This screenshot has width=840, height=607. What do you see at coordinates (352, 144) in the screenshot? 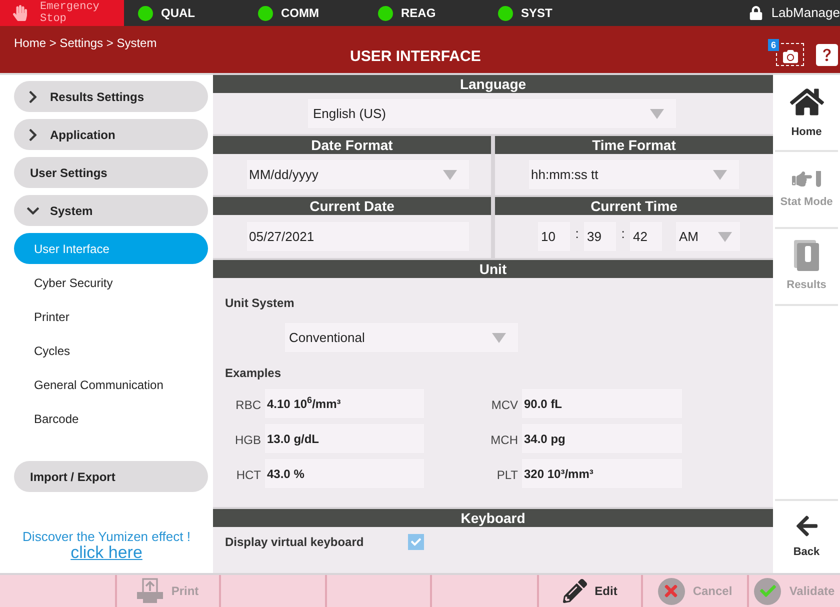
I see `section-header: Date Format` at bounding box center [352, 144].